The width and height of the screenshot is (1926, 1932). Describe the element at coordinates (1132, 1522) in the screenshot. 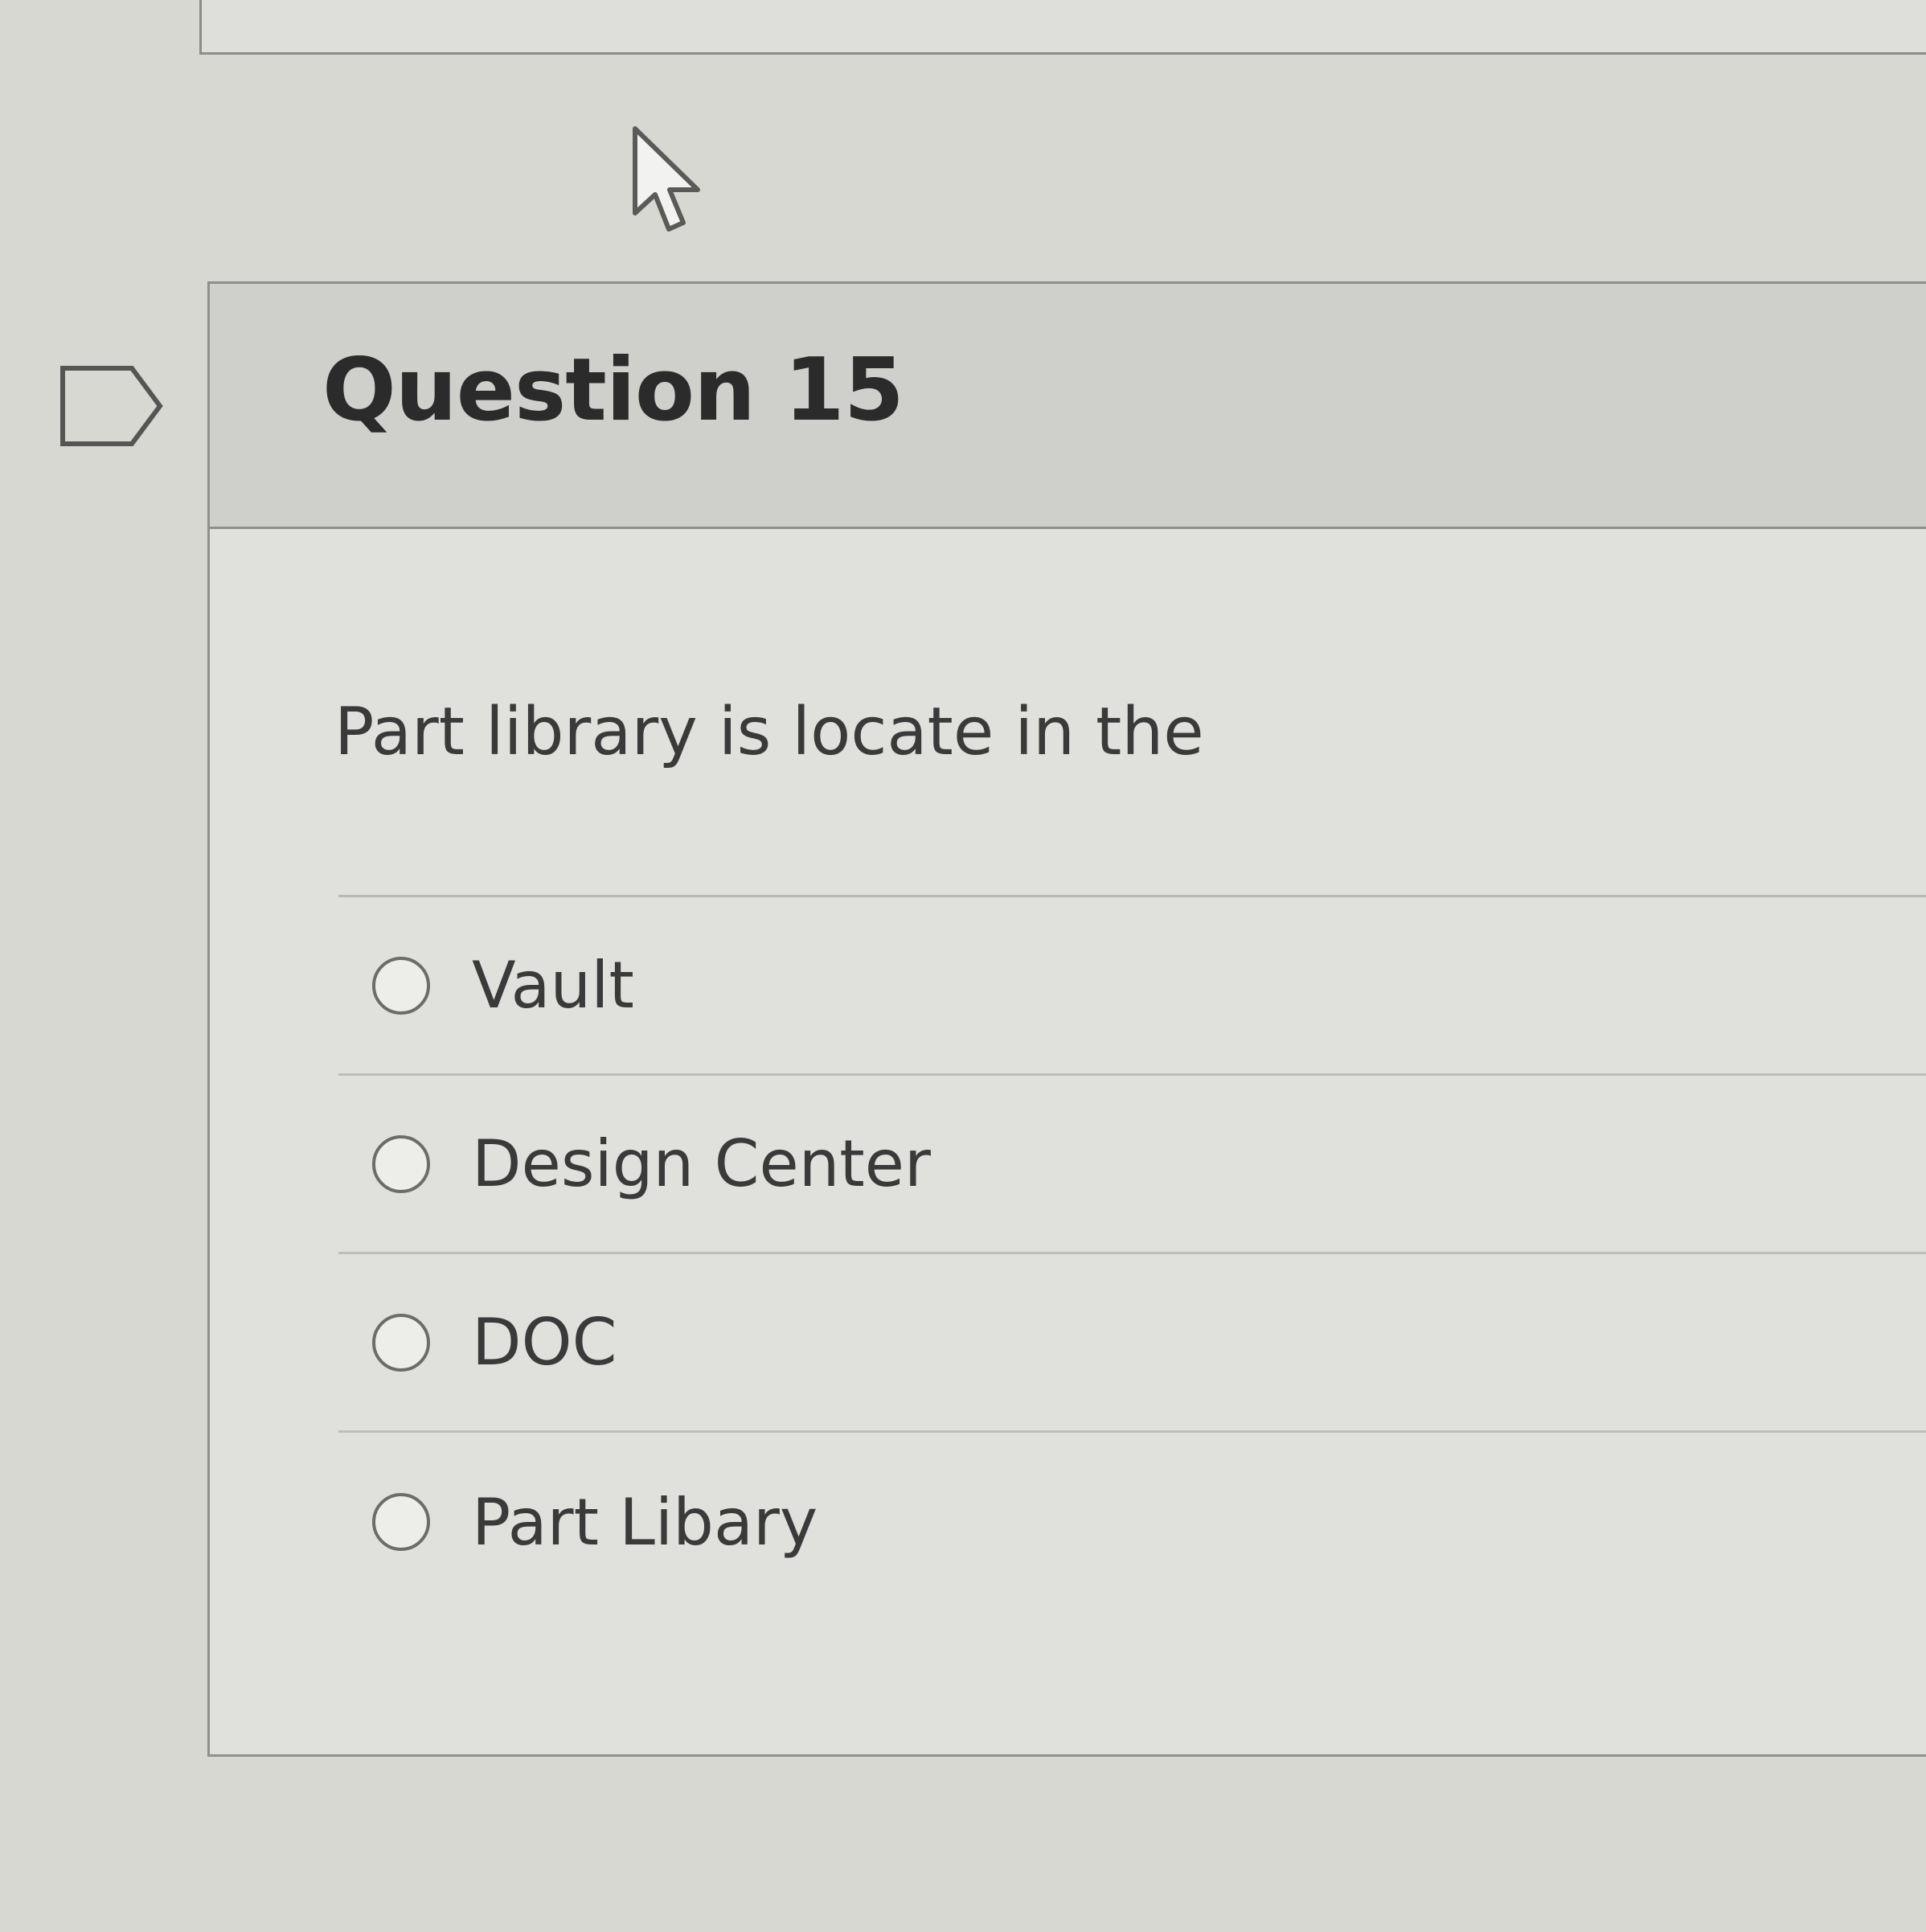

I see `answer-option-part-libary: Part Libary` at that location.